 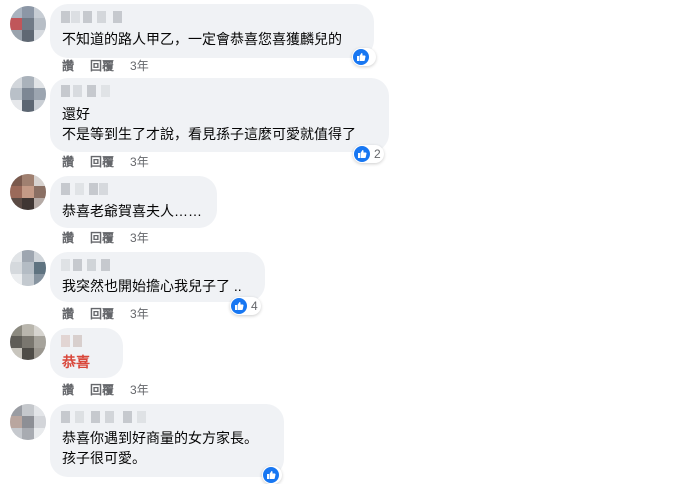 What do you see at coordinates (152, 286) in the screenshot?
I see `comment-text: 我突然也開始擔心我兒子了 ..` at bounding box center [152, 286].